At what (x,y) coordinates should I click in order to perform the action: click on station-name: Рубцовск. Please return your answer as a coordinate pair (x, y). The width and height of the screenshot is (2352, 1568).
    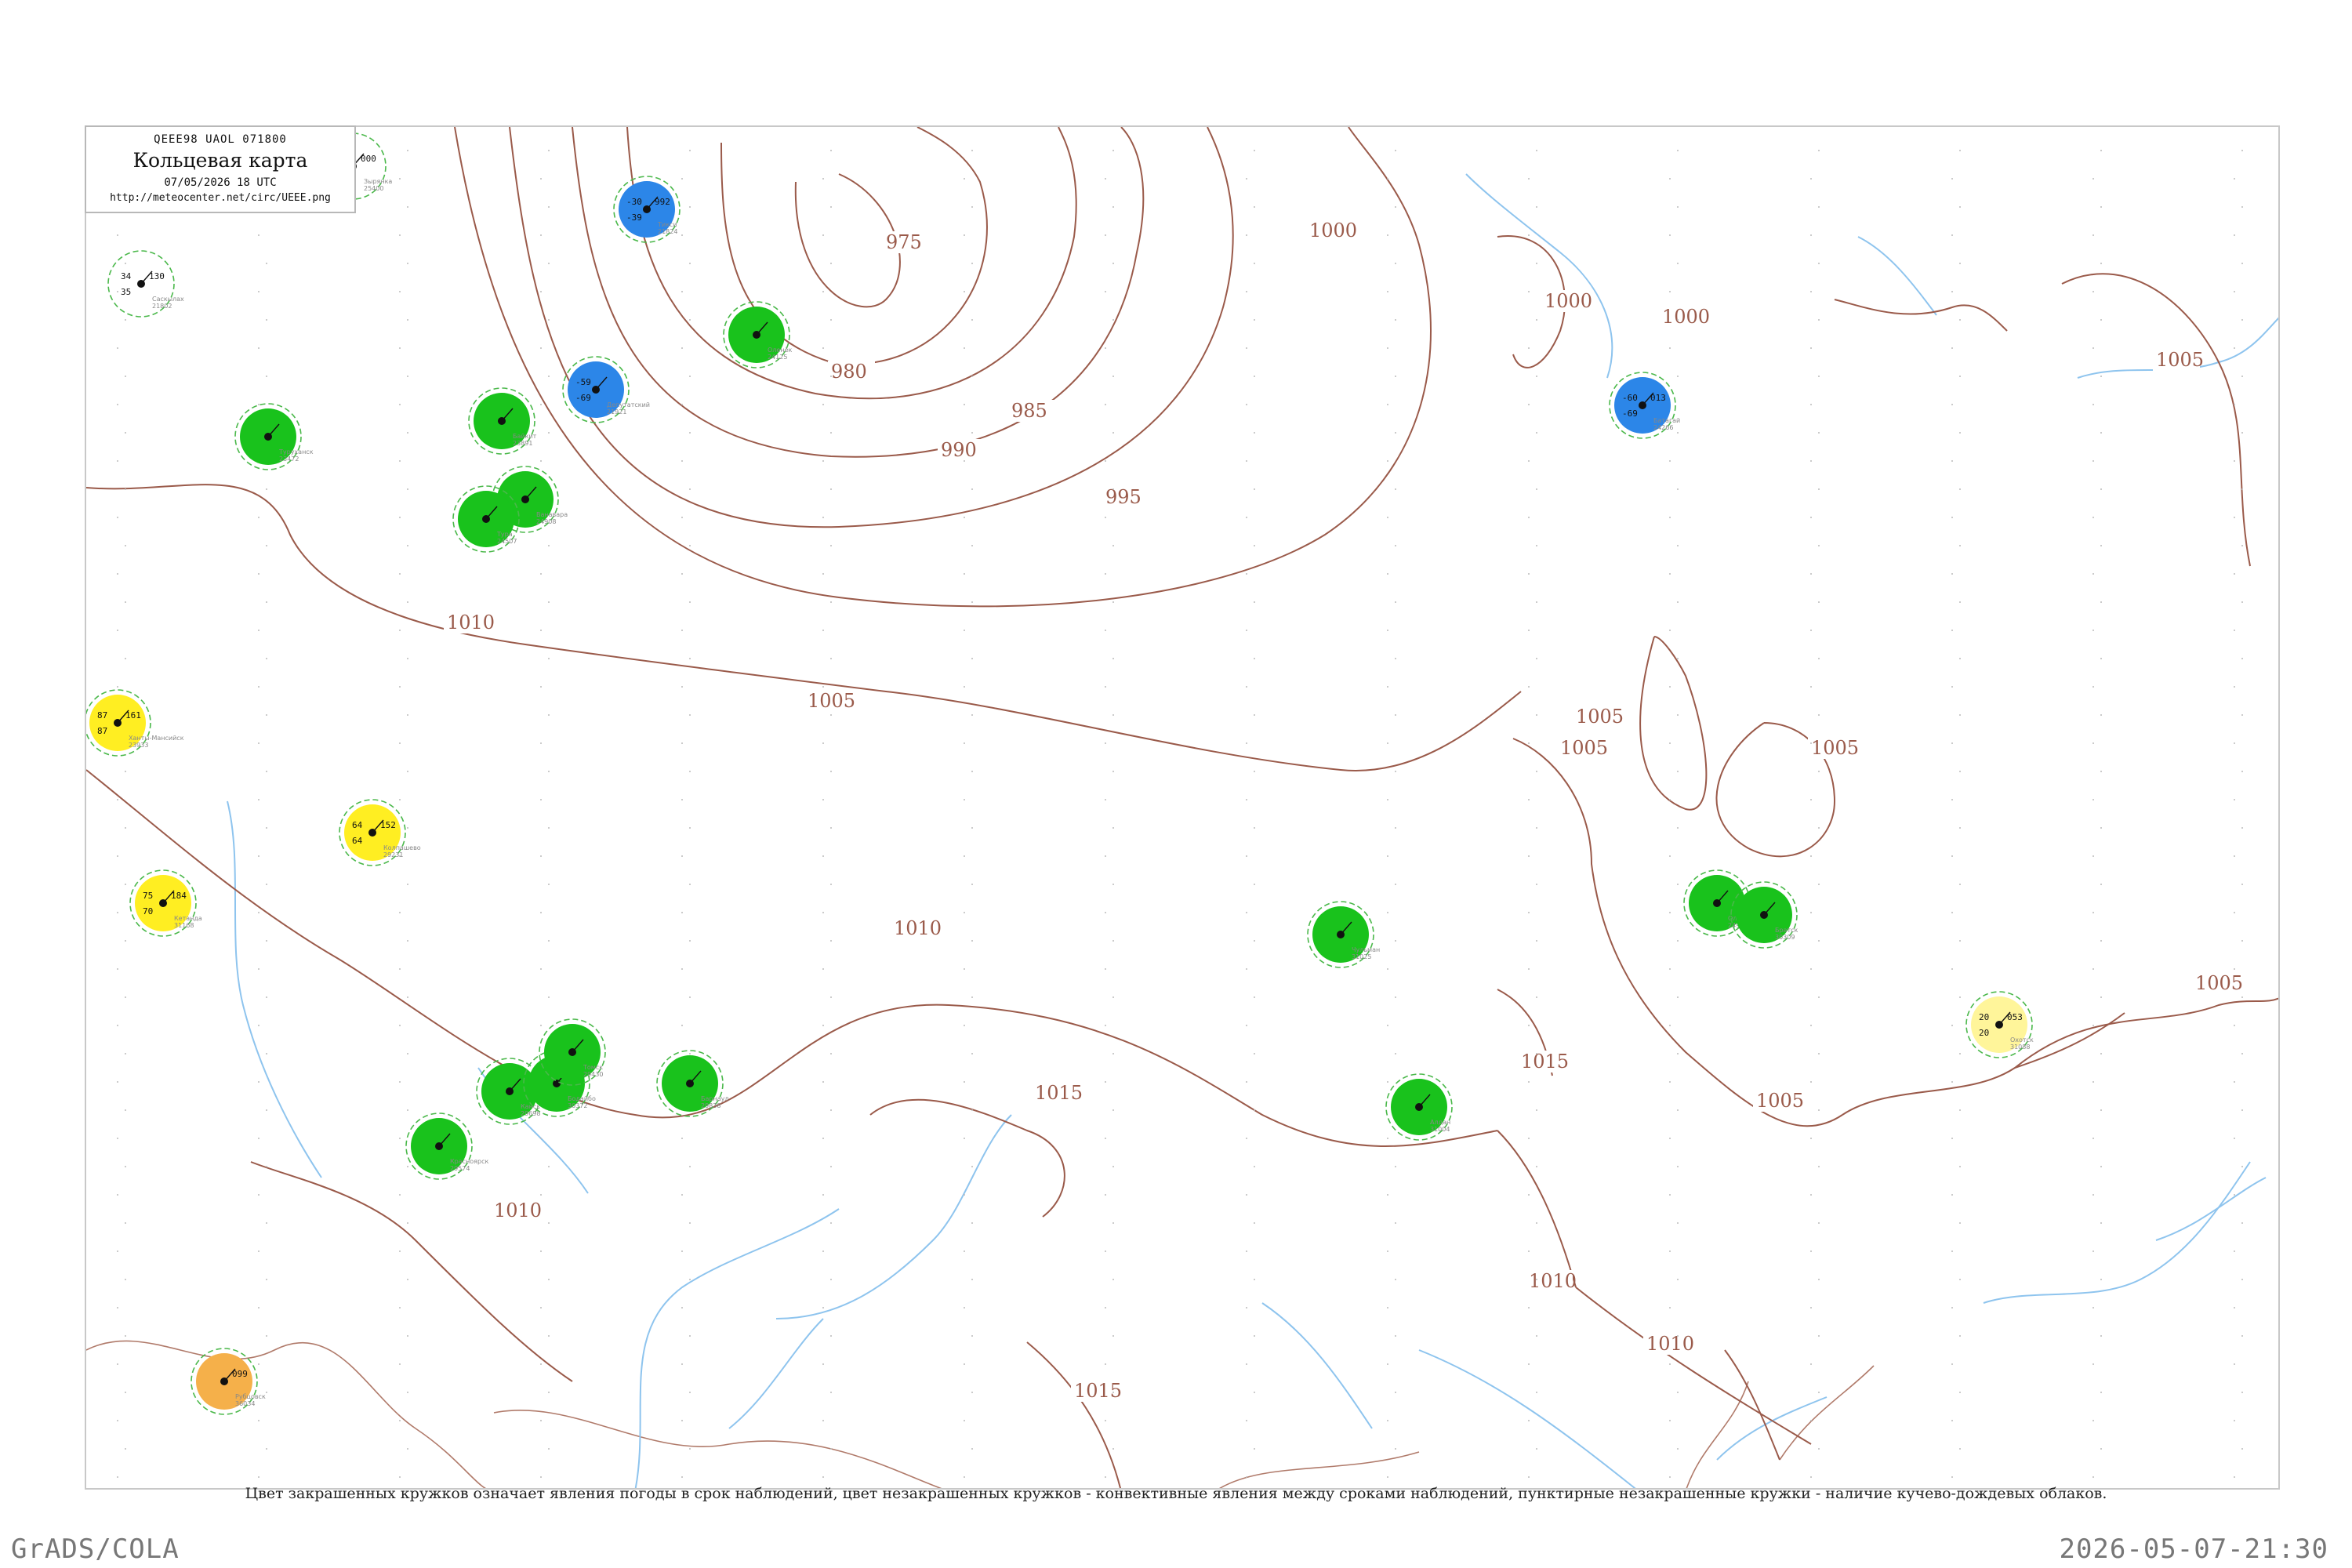
    Looking at the image, I should click on (250, 1396).